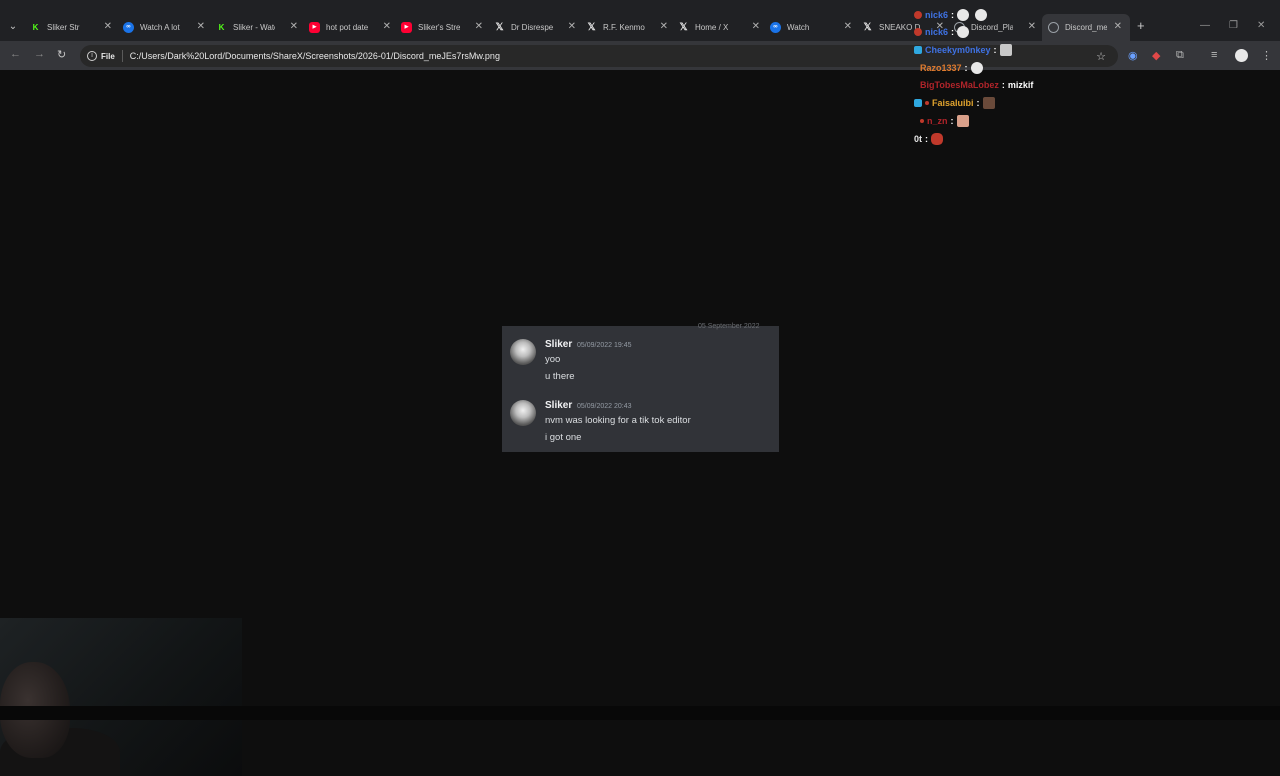 This screenshot has height=776, width=1280. I want to click on tab-7: 𝕏 R.F. Kenmon ✕, so click(627, 27).